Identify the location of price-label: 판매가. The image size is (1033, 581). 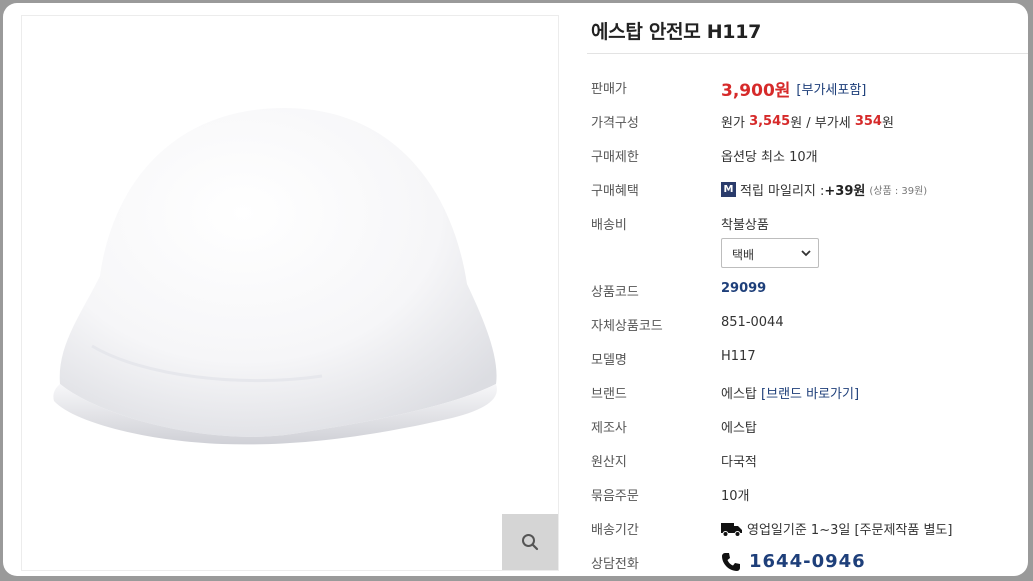
(609, 89).